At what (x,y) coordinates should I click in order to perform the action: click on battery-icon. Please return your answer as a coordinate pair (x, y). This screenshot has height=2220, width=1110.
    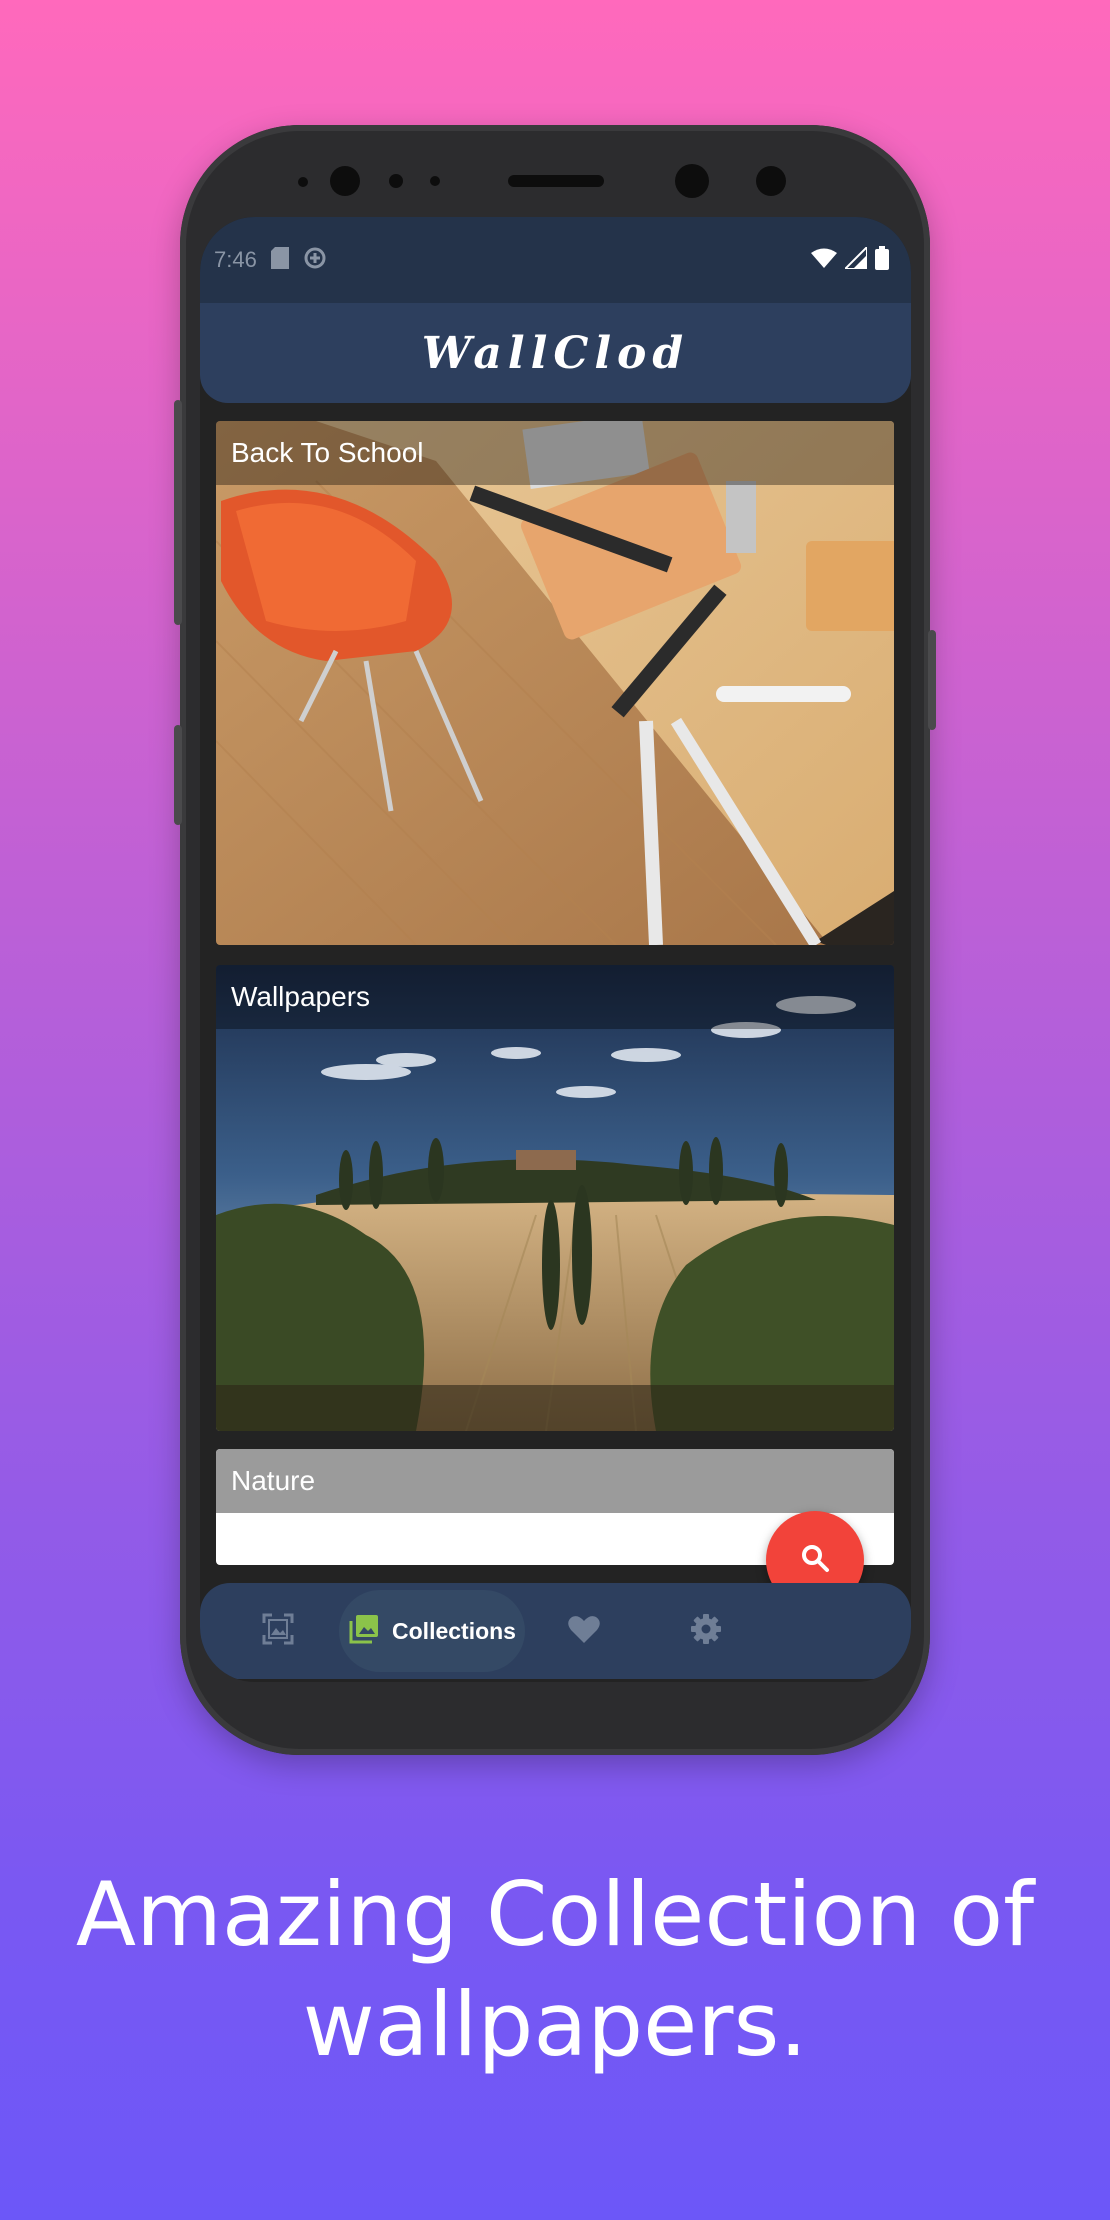
    Looking at the image, I should click on (882, 260).